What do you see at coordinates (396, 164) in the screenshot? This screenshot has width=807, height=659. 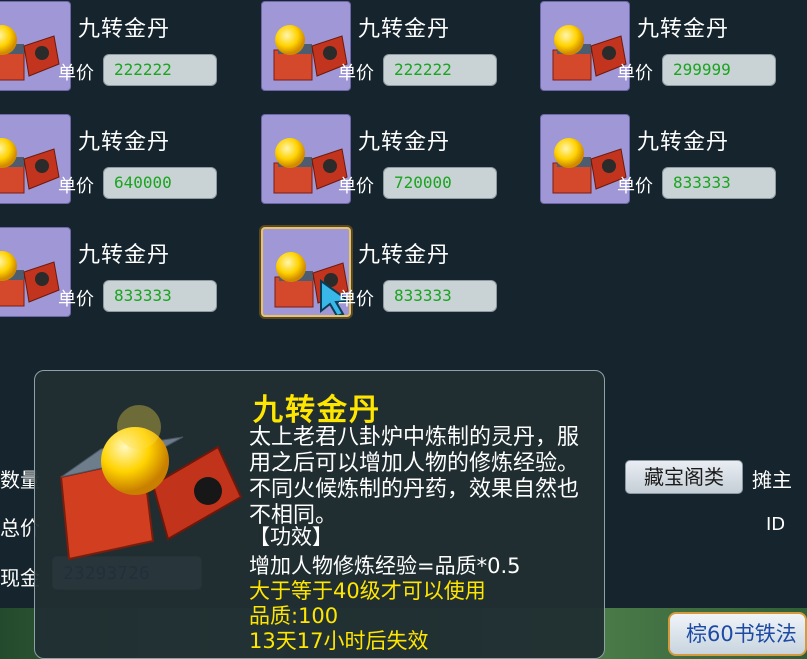 I see `market-item: 九转金丹 单价 720000` at bounding box center [396, 164].